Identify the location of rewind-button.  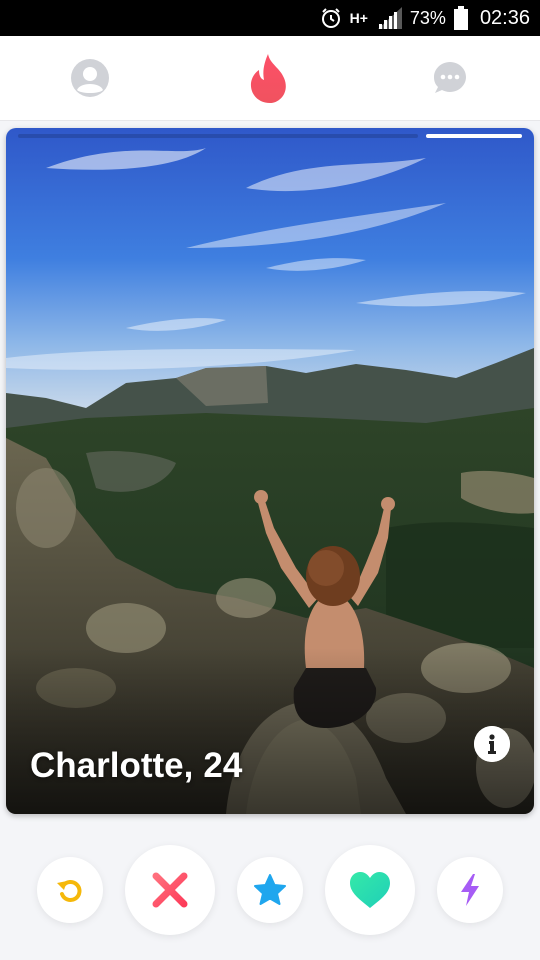
(70, 890).